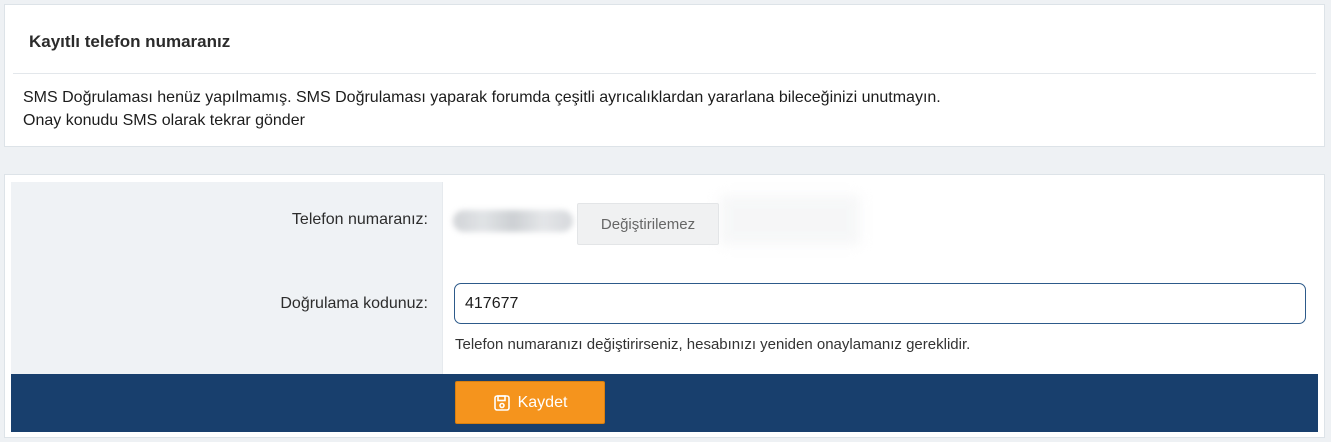 The image size is (1331, 442). I want to click on blurred-area, so click(790, 220).